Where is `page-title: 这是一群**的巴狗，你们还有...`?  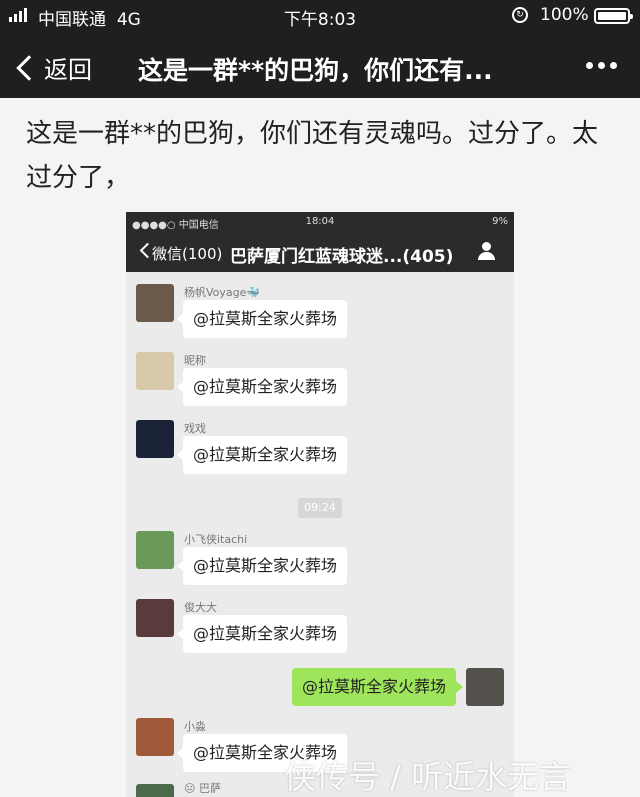
page-title: 这是一群**的巴狗，你们还有... is located at coordinates (315, 70).